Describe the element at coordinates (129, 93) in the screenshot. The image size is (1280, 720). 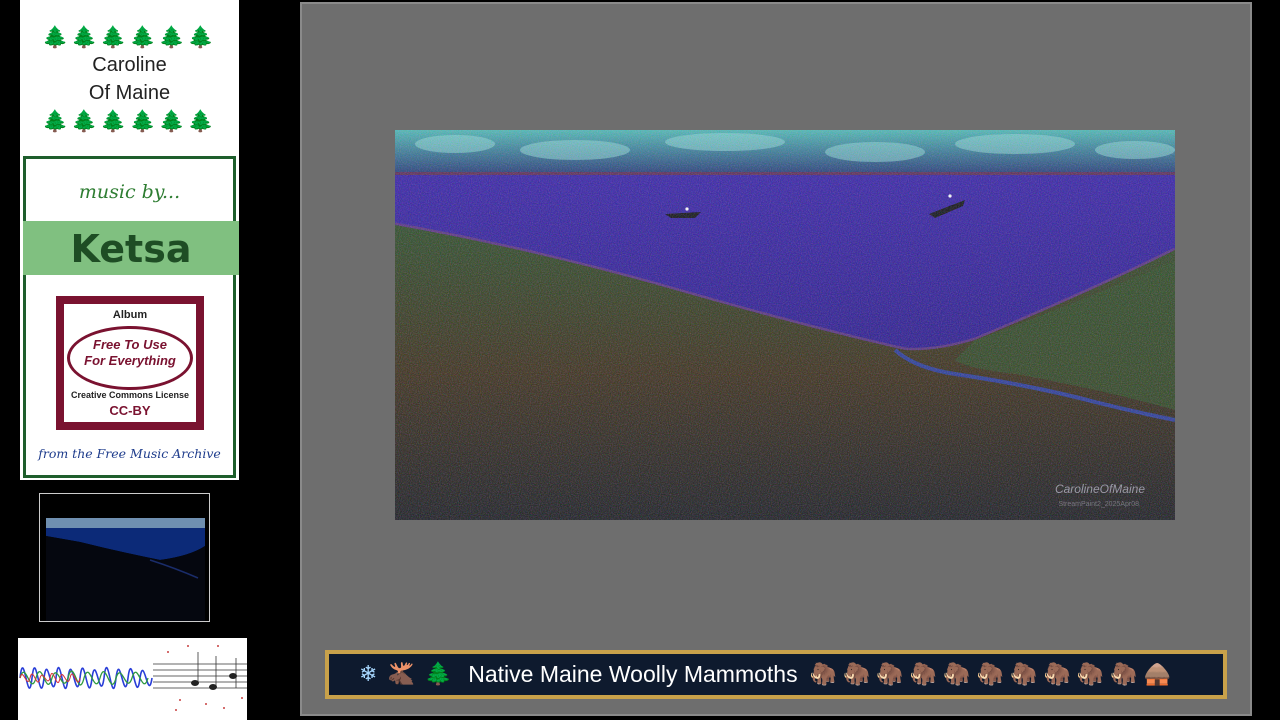
I see `station-name-line2: Of Maine` at that location.